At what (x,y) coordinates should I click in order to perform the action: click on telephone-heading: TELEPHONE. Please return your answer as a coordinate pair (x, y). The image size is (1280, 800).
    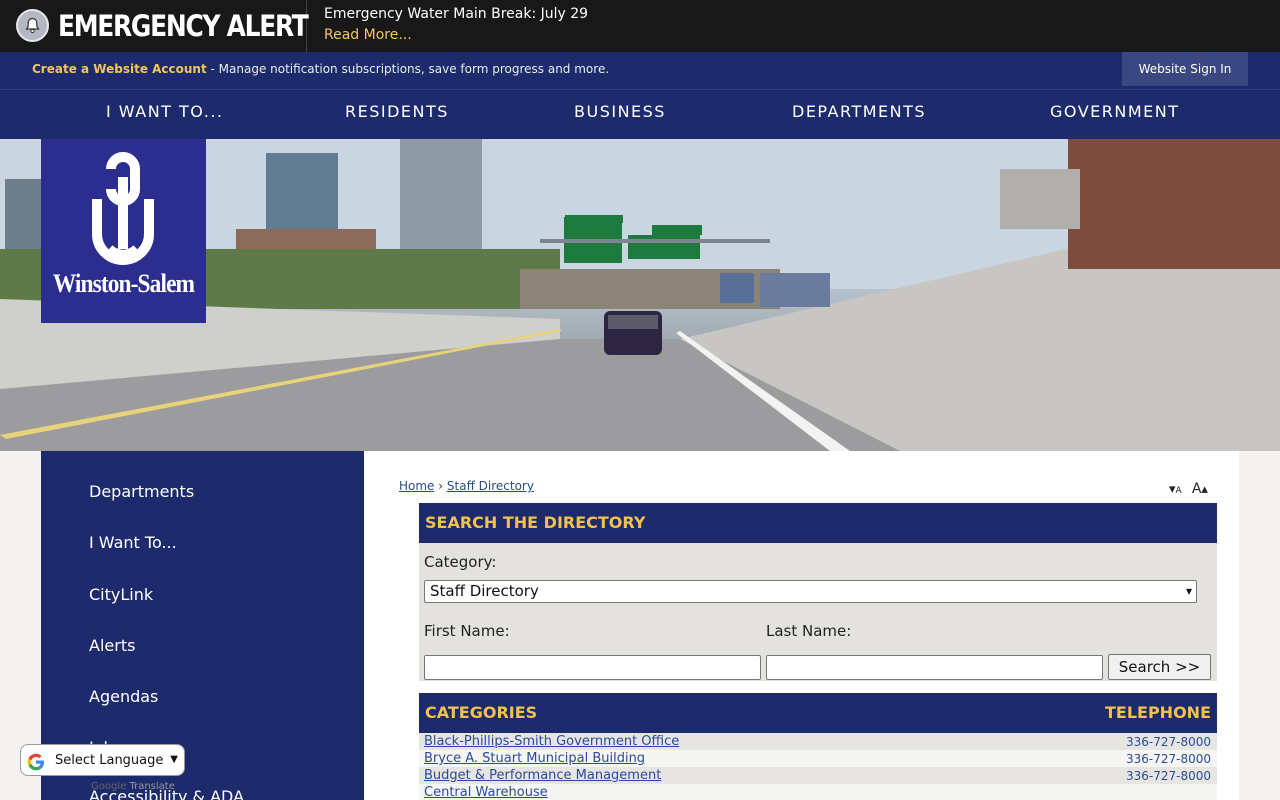
    Looking at the image, I should click on (1157, 712).